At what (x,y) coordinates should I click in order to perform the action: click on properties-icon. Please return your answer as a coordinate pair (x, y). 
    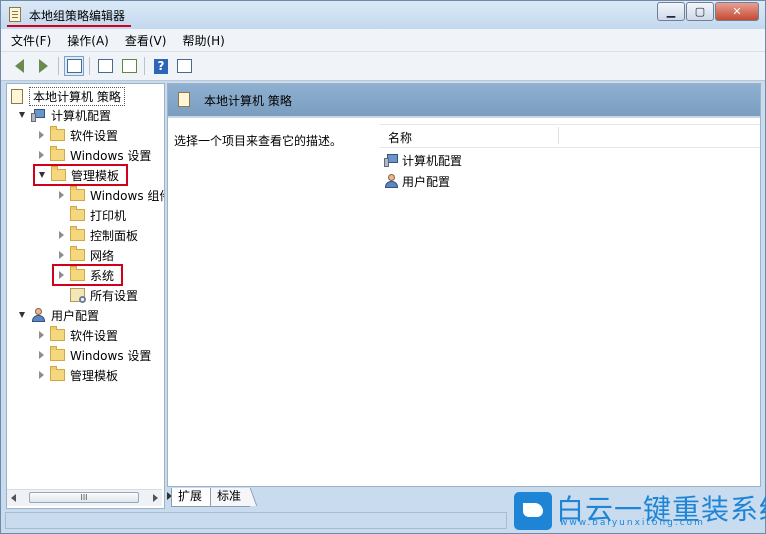
    Looking at the image, I should click on (105, 66).